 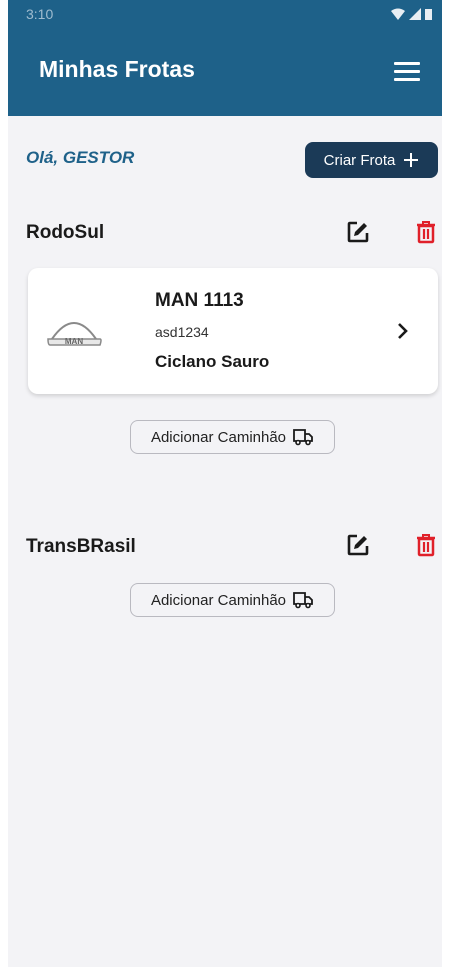 I want to click on wifi-icon, so click(x=398, y=14).